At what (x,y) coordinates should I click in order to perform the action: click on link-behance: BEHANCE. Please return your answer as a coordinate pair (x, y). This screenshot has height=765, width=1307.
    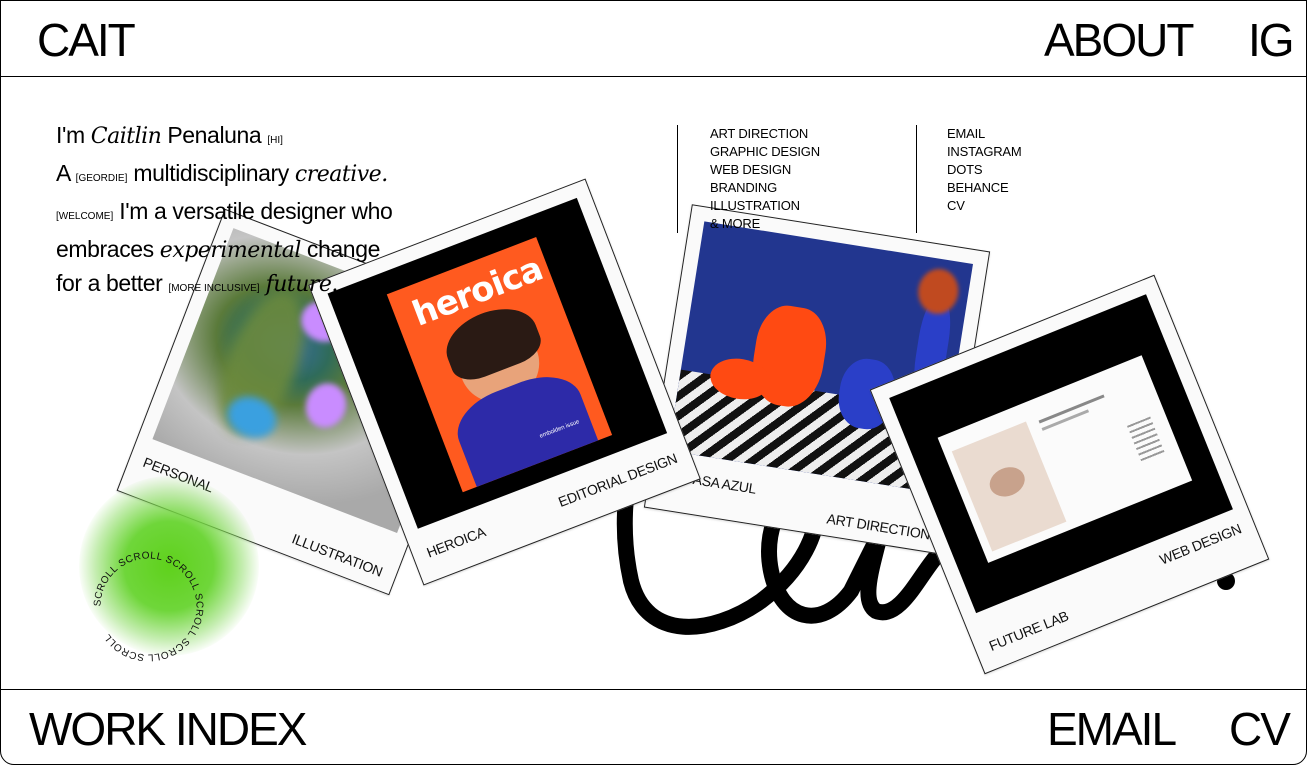
    Looking at the image, I should click on (969, 188).